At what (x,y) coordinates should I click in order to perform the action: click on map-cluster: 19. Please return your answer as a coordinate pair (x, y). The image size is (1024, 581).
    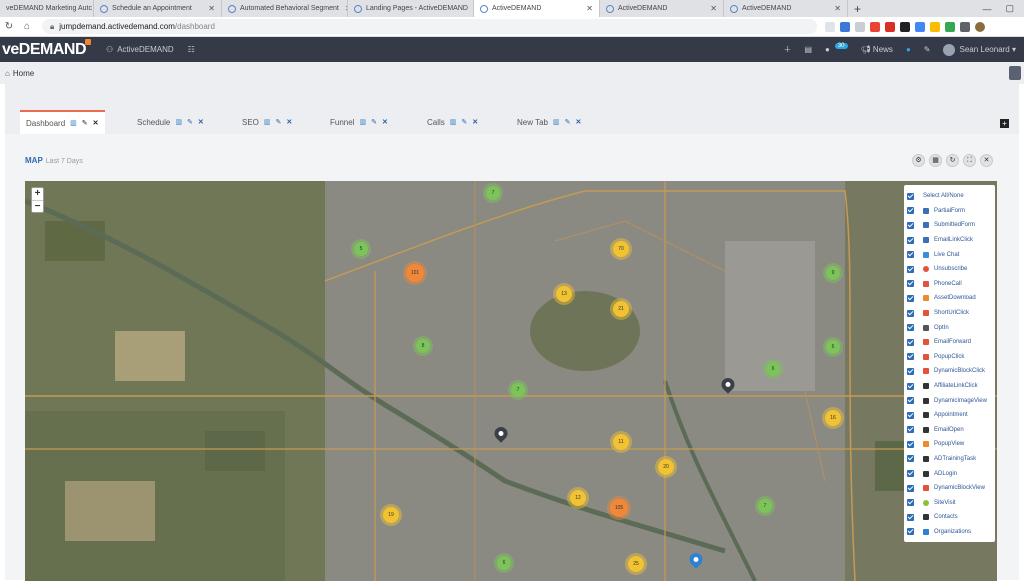
    Looking at the image, I should click on (391, 515).